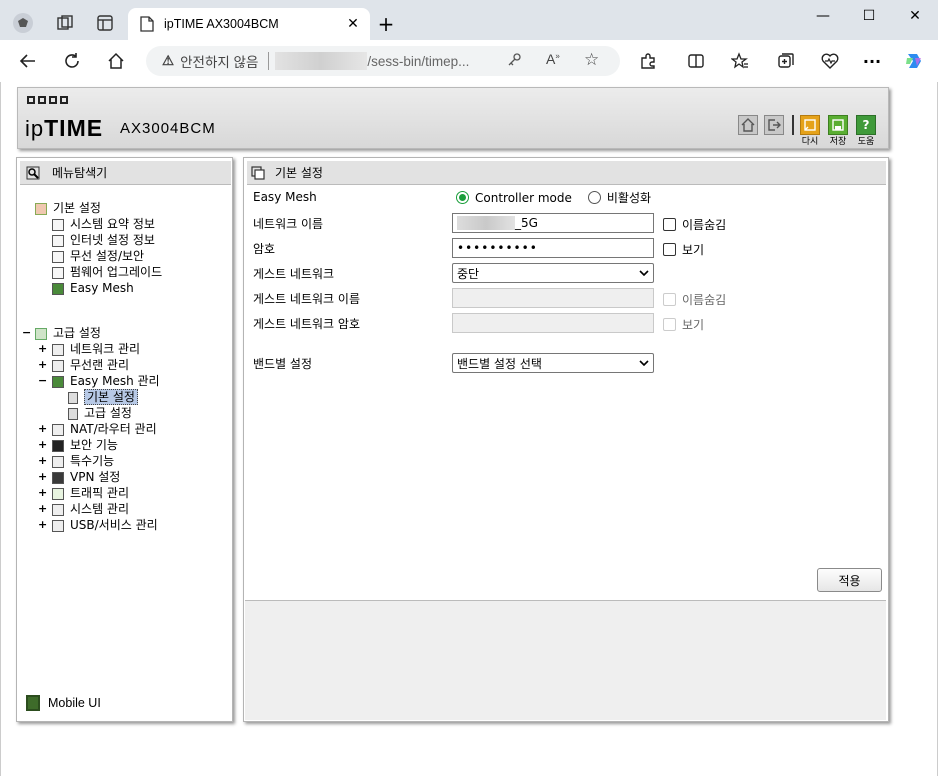 The width and height of the screenshot is (938, 776). I want to click on tree-item-mesh-advanced: 고급 설정, so click(100, 413).